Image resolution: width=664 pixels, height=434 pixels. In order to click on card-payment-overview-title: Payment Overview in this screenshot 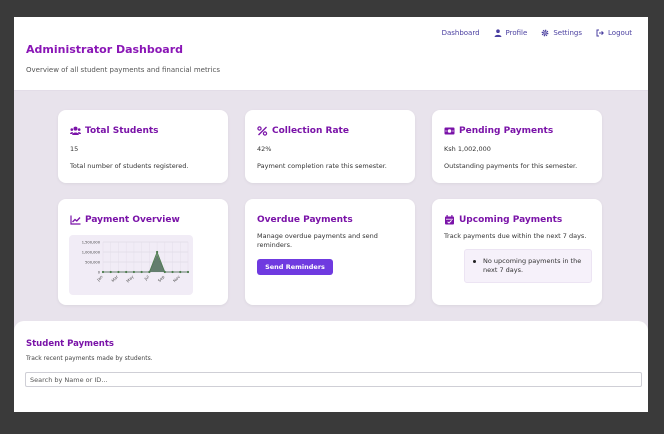, I will do `click(125, 220)`.